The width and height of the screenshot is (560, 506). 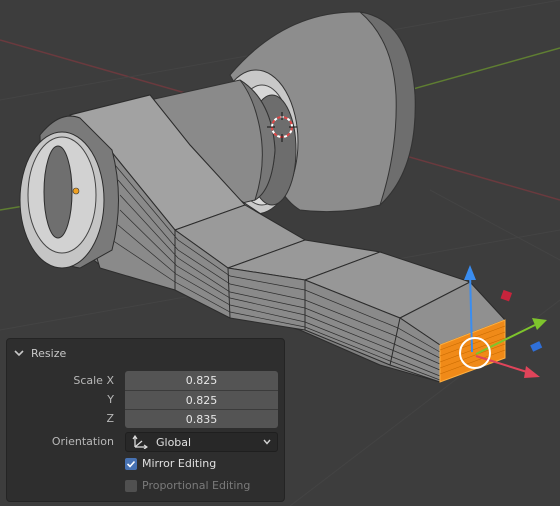 I want to click on scale-y-label: Y, so click(x=110, y=399).